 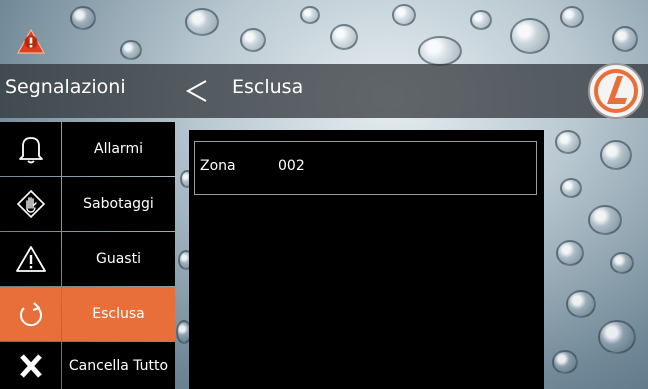 I want to click on brand-logo, so click(x=616, y=91).